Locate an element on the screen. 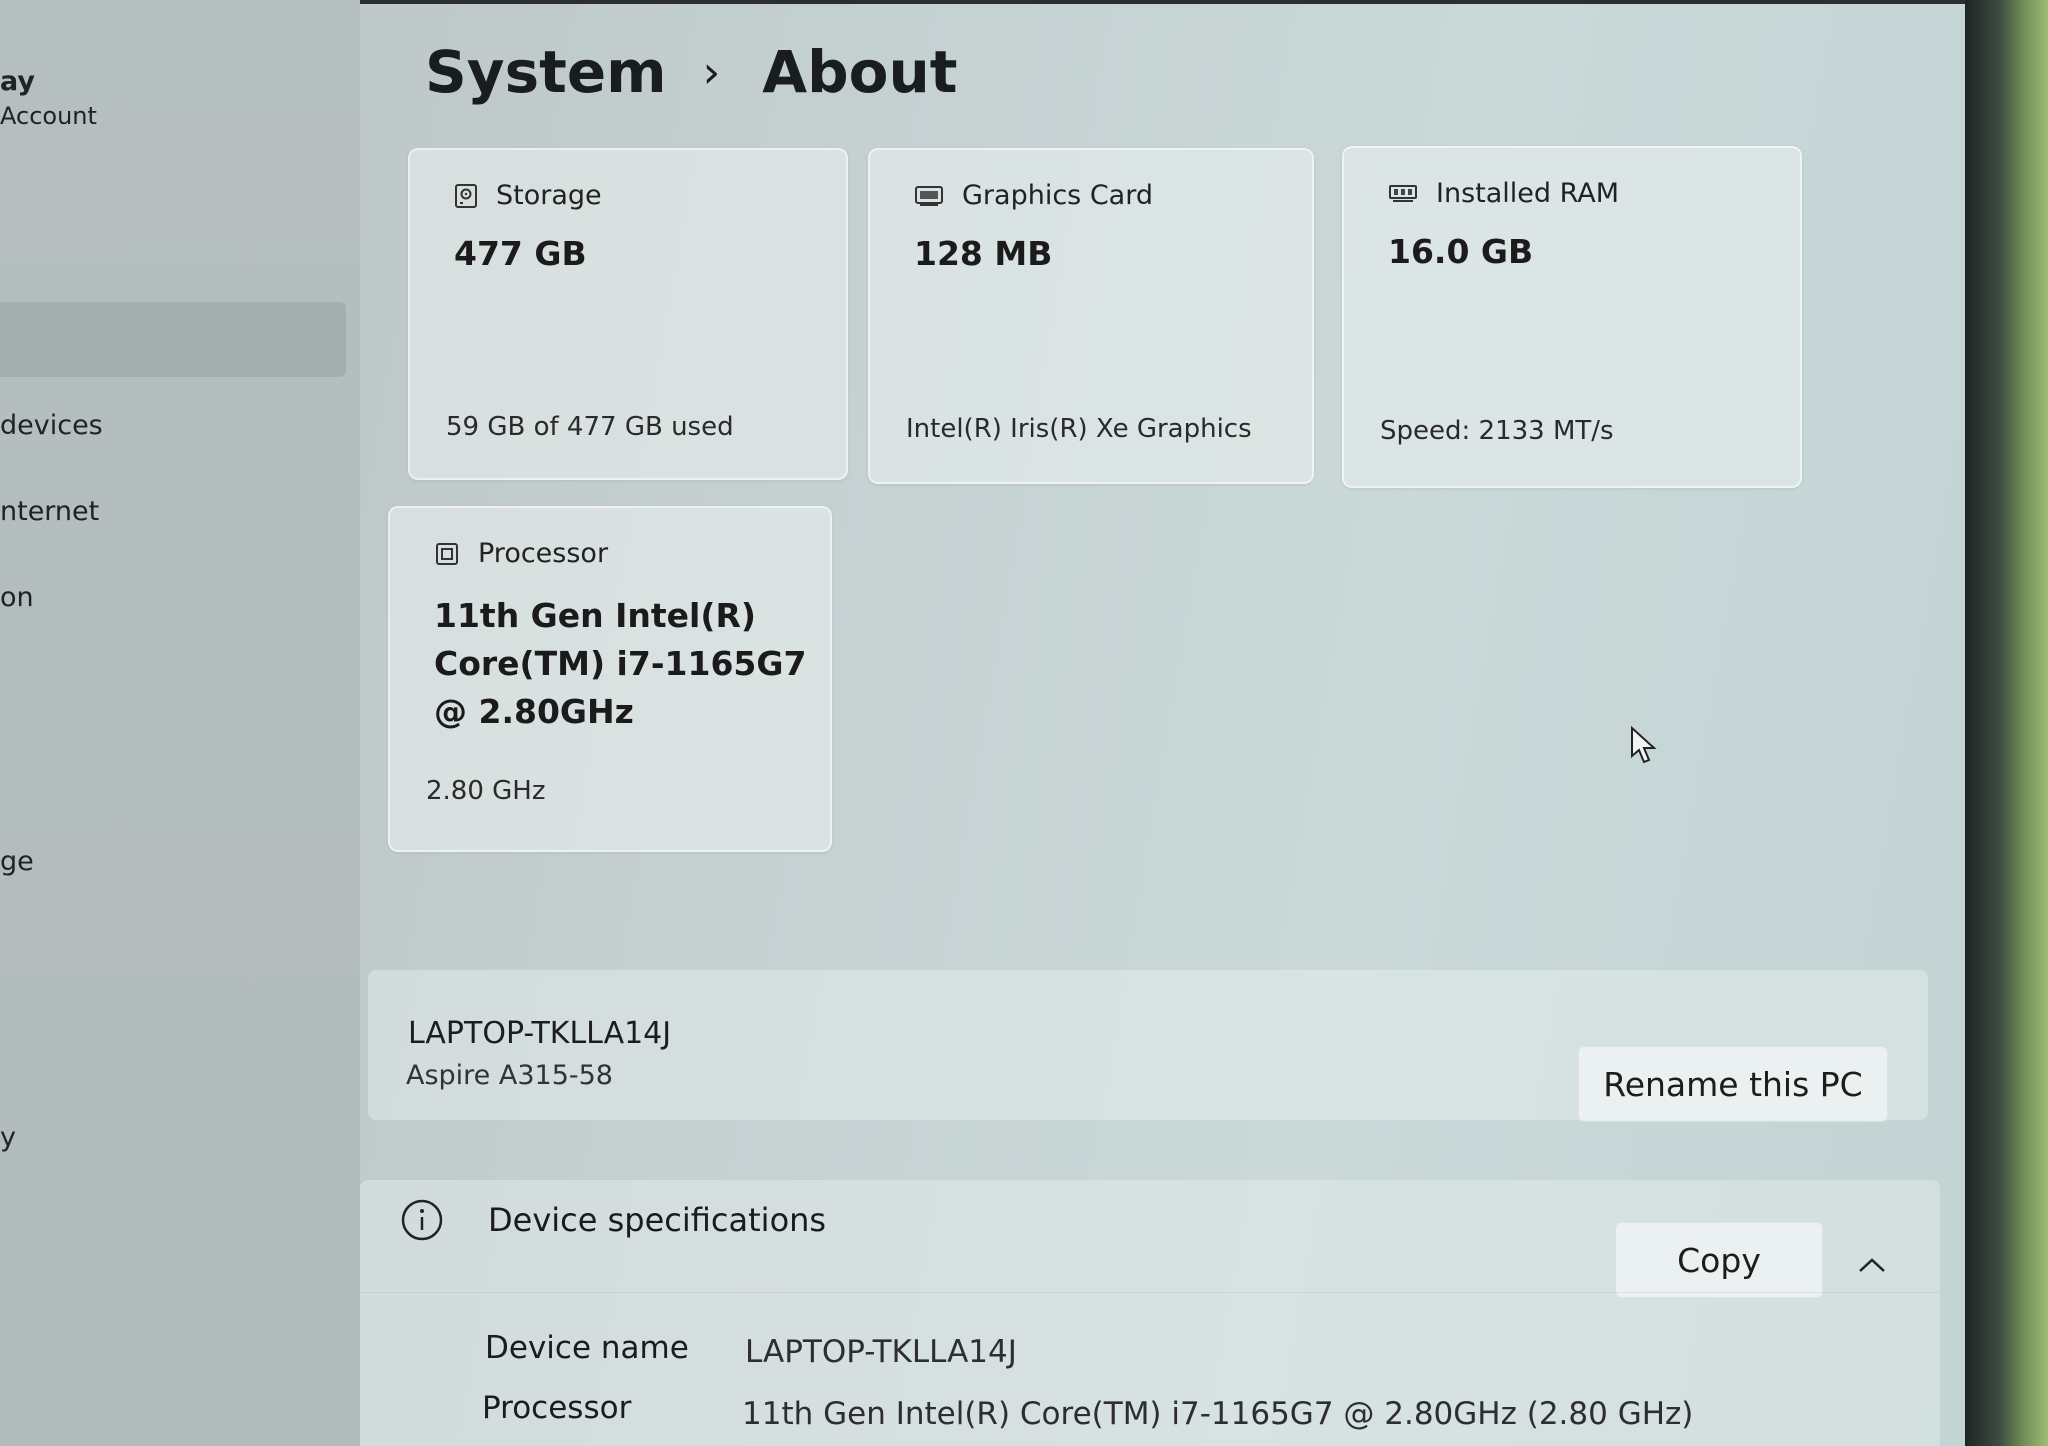 Image resolution: width=2048 pixels, height=1446 pixels. window-top-edge is located at coordinates (1132, 2).